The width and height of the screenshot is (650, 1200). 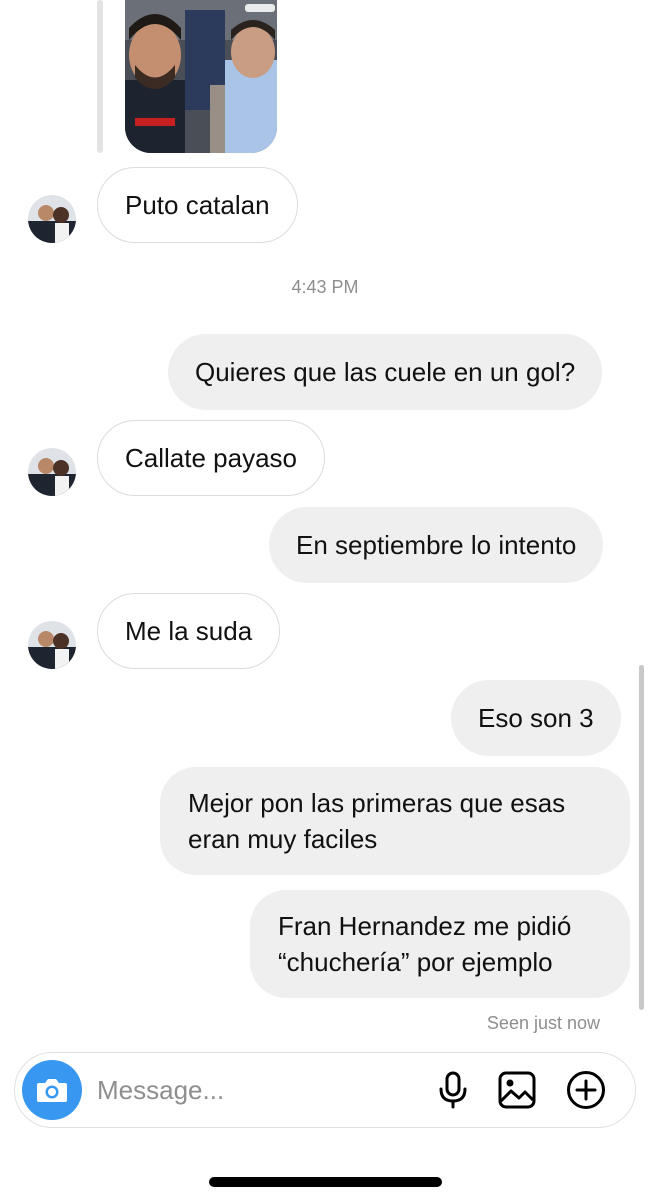 I want to click on message-text: Puto catalan, so click(x=197, y=205).